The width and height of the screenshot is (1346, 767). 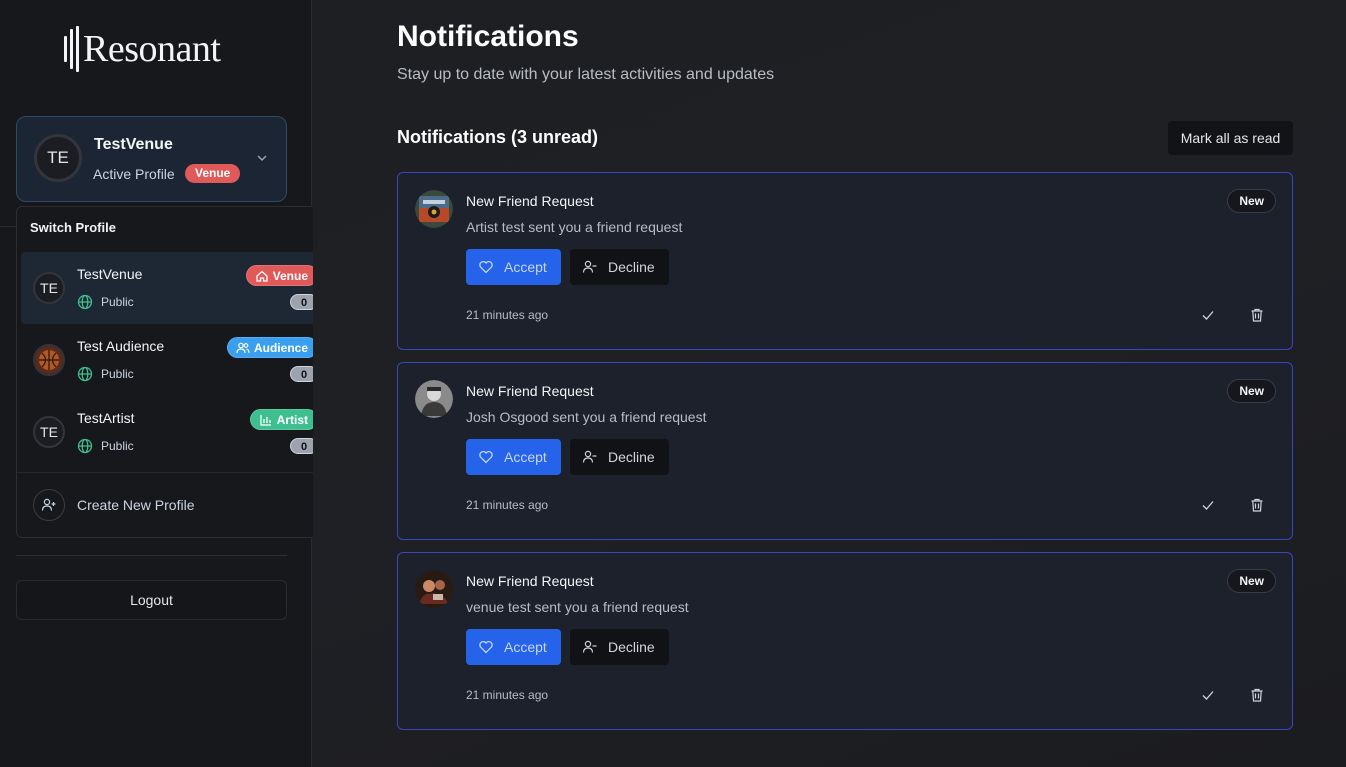 I want to click on notification-message: venue test sent you a friend request, so click(x=577, y=607).